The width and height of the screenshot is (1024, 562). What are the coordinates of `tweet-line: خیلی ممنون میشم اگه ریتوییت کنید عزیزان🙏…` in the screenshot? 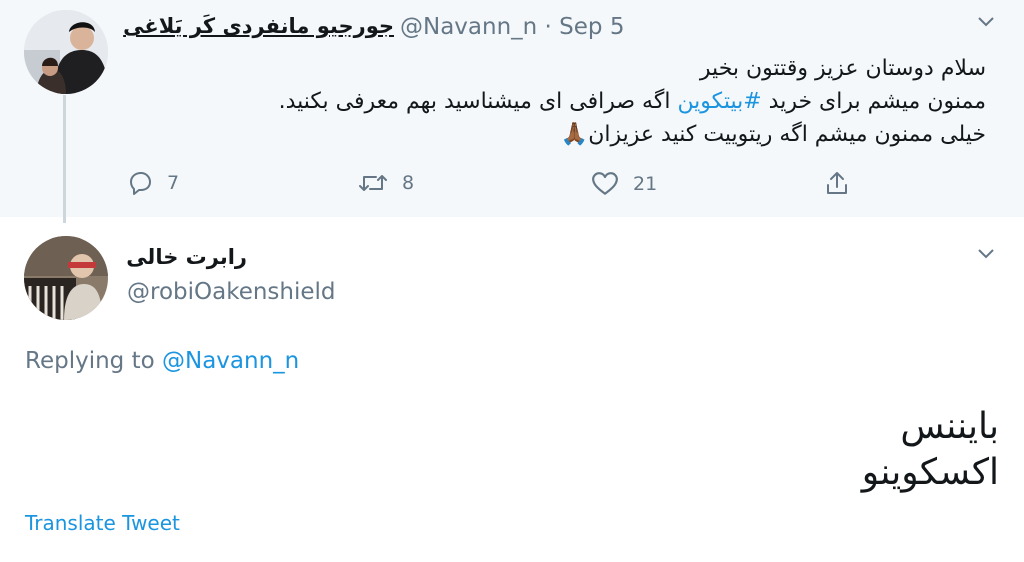 It's located at (773, 134).